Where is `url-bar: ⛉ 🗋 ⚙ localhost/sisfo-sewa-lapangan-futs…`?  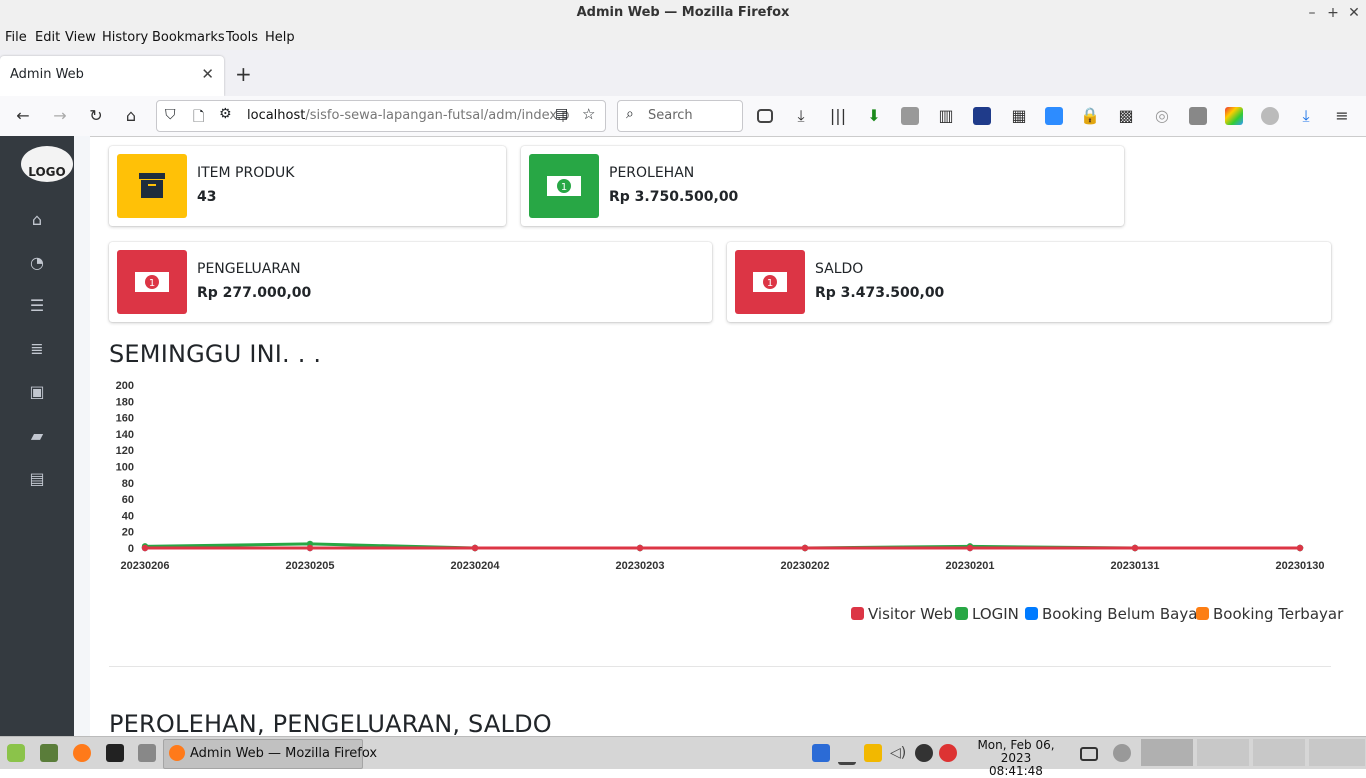
url-bar: ⛉ 🗋 ⚙ localhost/sisfo-sewa-lapangan-futs… is located at coordinates (381, 116).